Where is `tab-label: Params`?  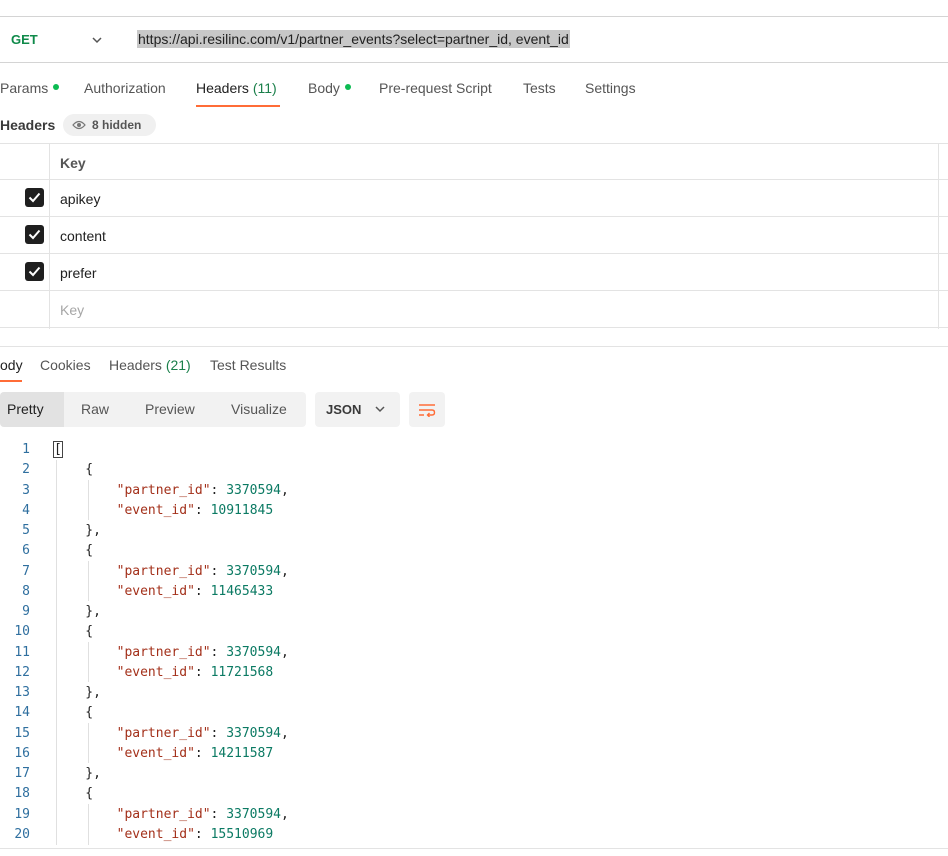 tab-label: Params is located at coordinates (24, 88).